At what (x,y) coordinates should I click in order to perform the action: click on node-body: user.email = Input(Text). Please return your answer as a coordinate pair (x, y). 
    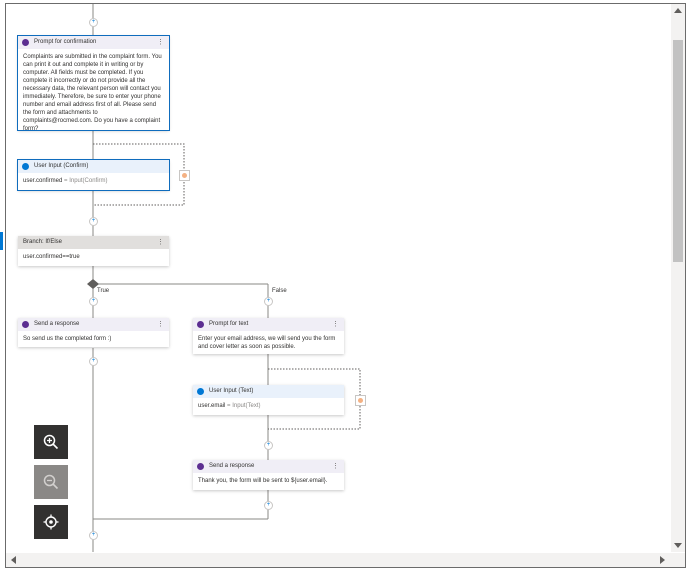
    Looking at the image, I should click on (268, 406).